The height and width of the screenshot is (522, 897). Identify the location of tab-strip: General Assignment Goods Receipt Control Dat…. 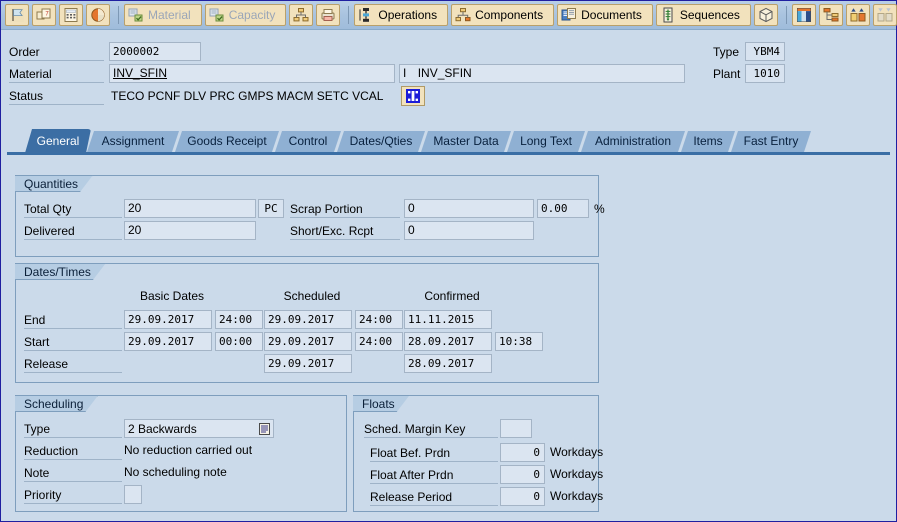
(448, 142).